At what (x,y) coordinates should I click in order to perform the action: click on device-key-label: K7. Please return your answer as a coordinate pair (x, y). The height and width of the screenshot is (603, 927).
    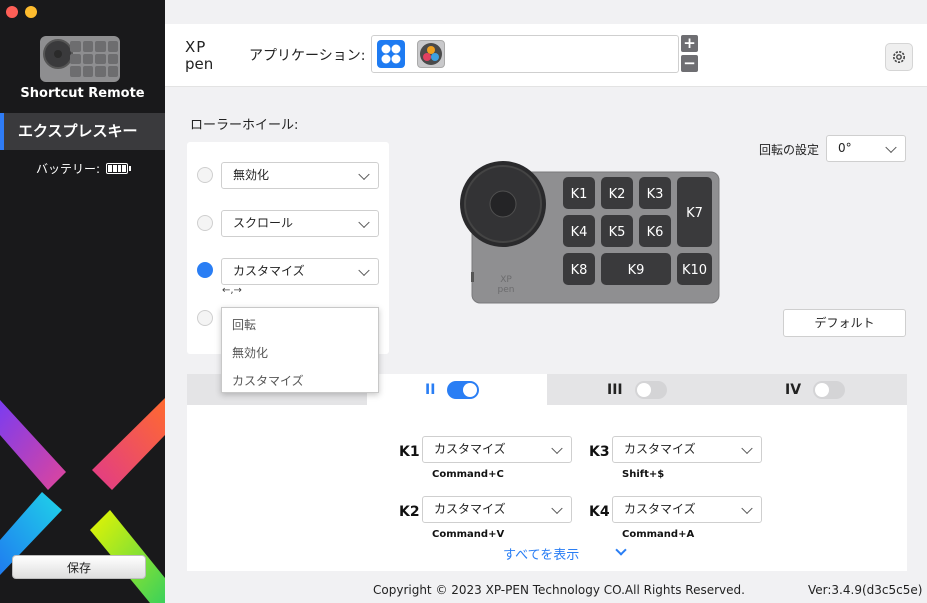
    Looking at the image, I should click on (694, 213).